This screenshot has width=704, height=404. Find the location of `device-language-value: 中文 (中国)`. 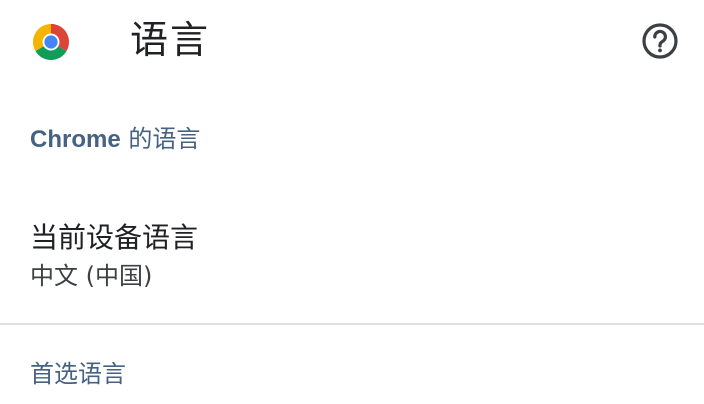

device-language-value: 中文 (中国) is located at coordinates (91, 276).